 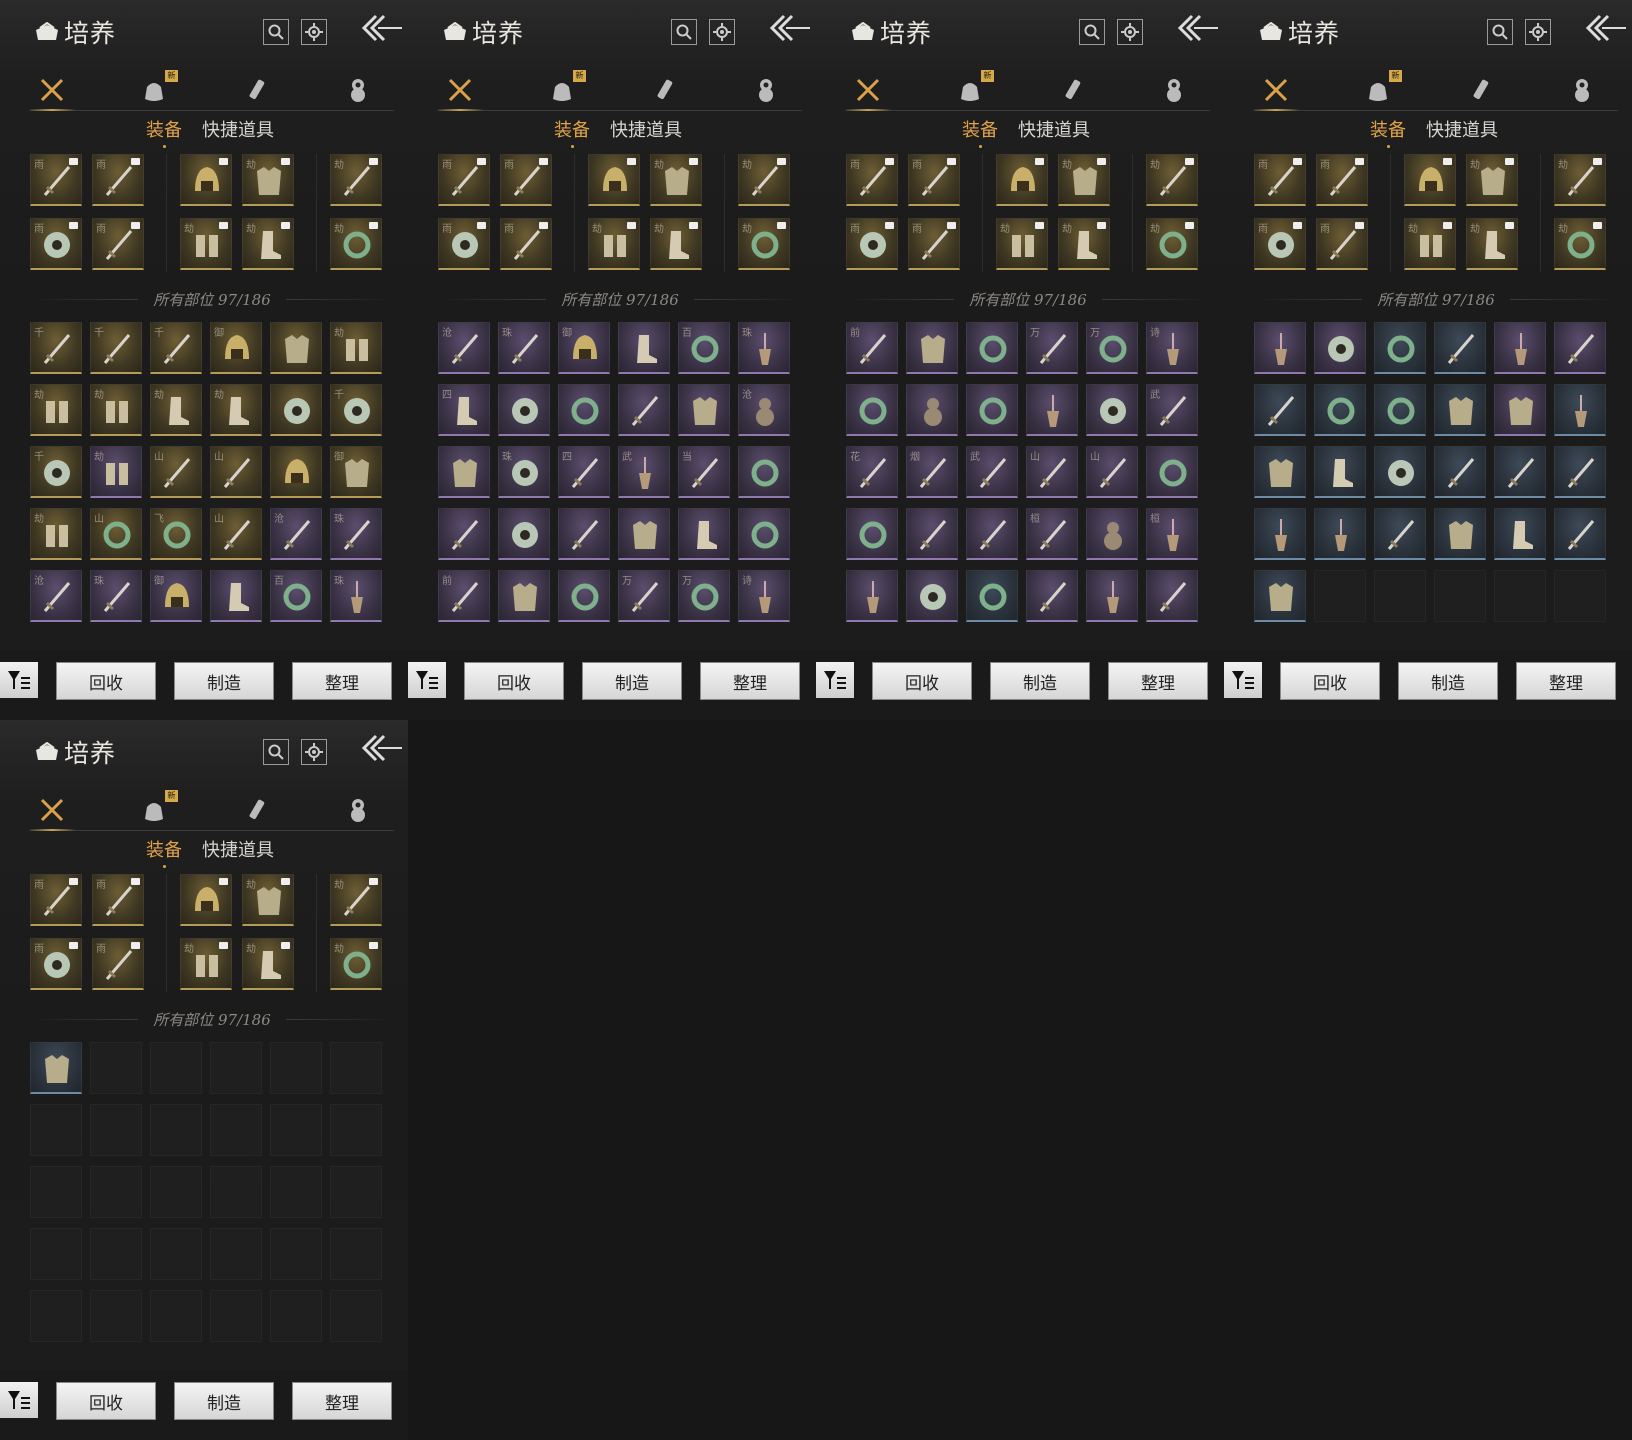 What do you see at coordinates (116, 348) in the screenshot?
I see `inventory-slot: 千` at bounding box center [116, 348].